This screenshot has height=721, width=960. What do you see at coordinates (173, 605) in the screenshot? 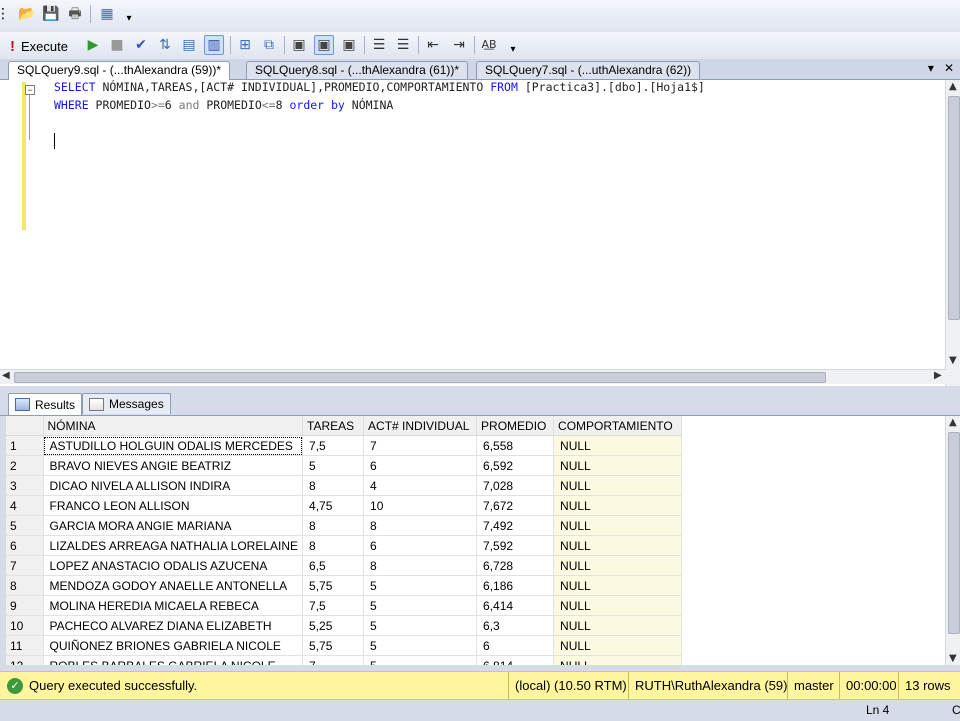
I see `nomina-cell: MOLINA HEREDIA MICAELA REBECA` at bounding box center [173, 605].